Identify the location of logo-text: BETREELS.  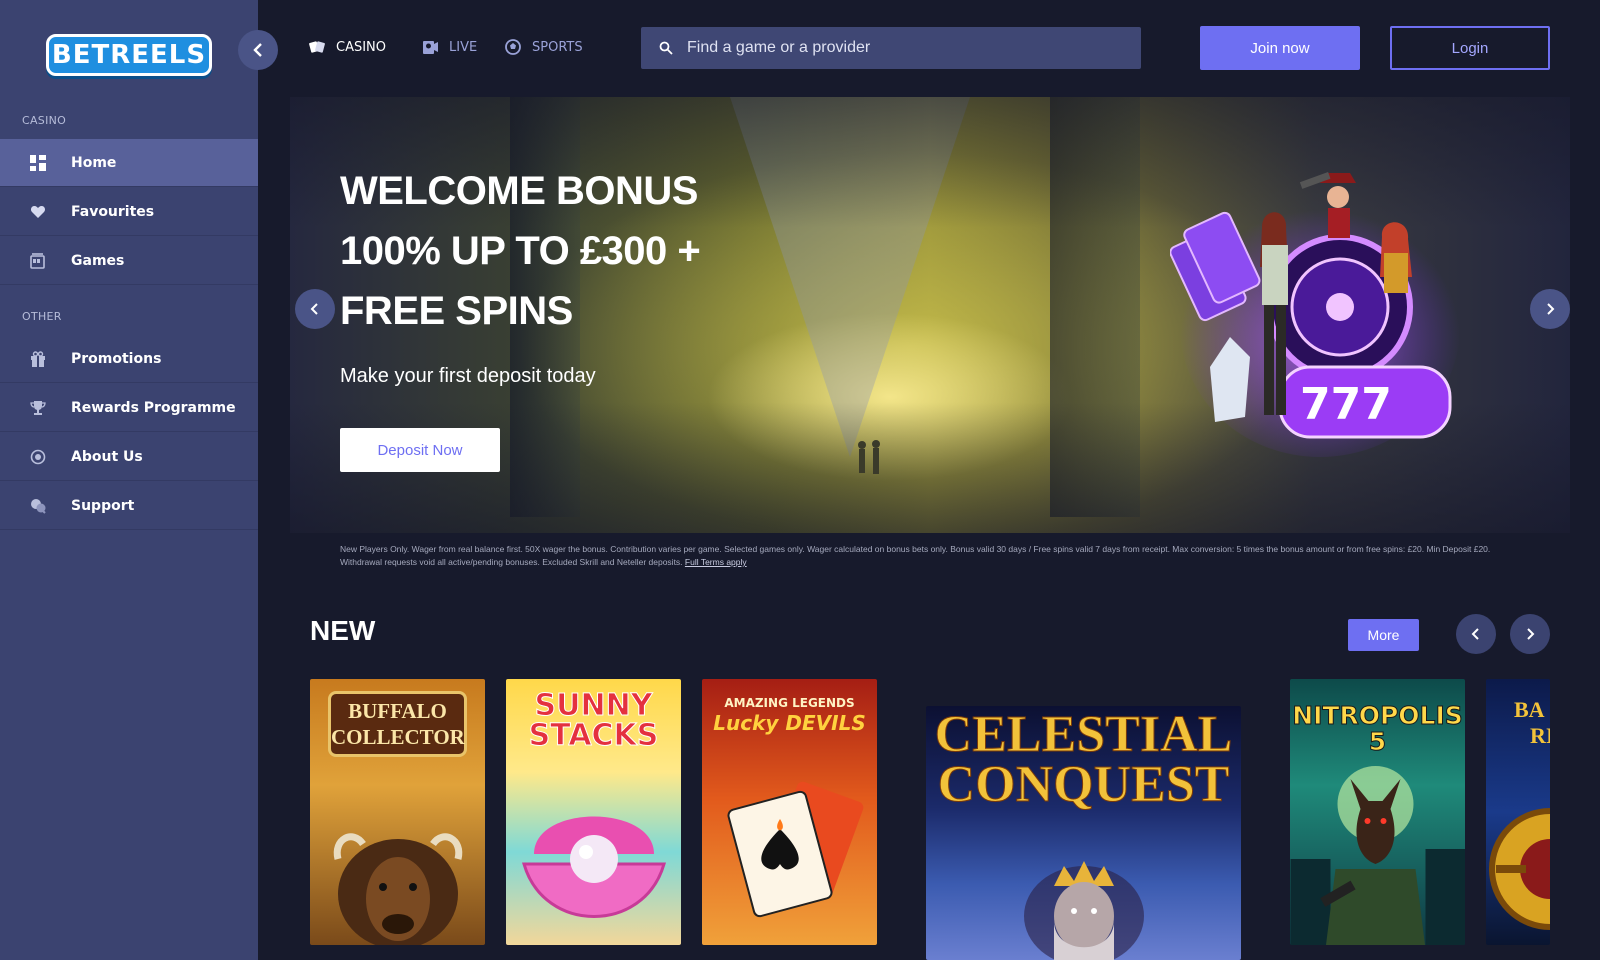
(129, 55).